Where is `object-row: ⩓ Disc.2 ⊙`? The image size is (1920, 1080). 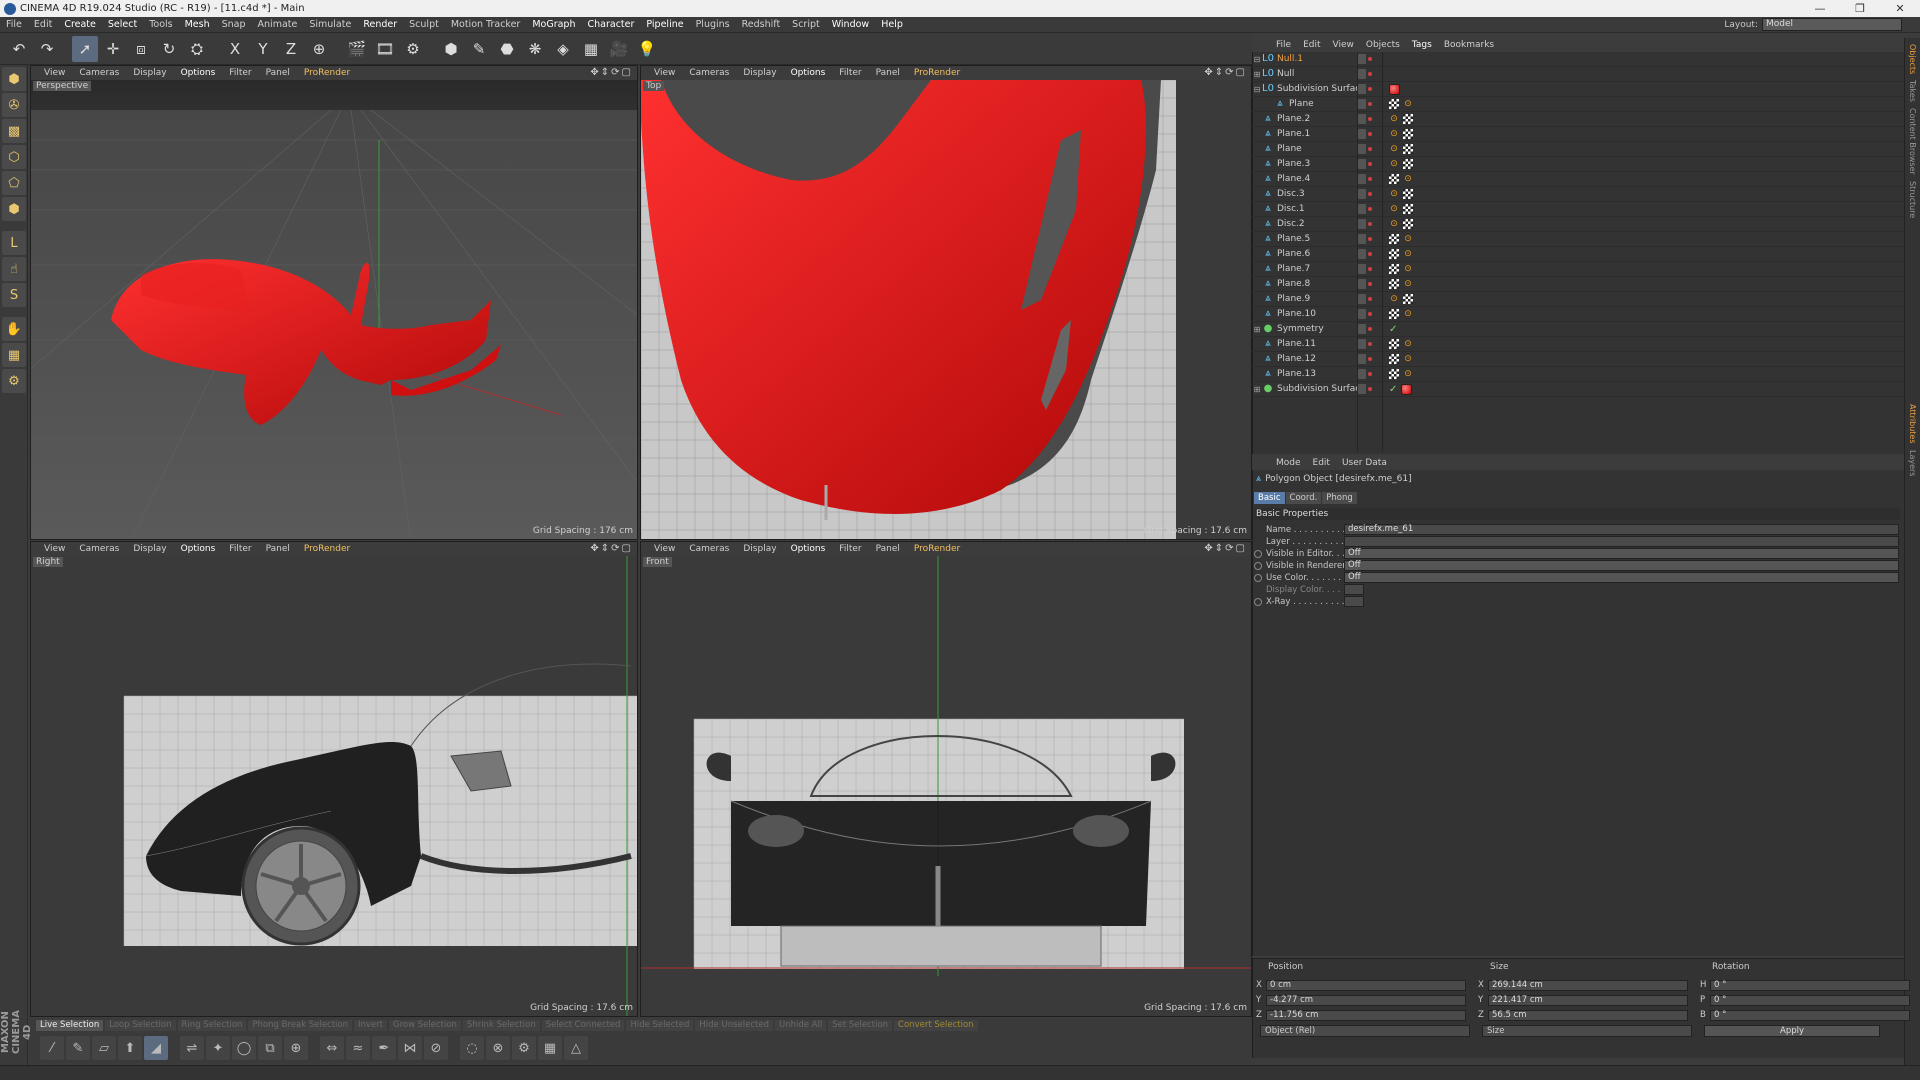 object-row: ⩓ Disc.2 ⊙ is located at coordinates (1578, 224).